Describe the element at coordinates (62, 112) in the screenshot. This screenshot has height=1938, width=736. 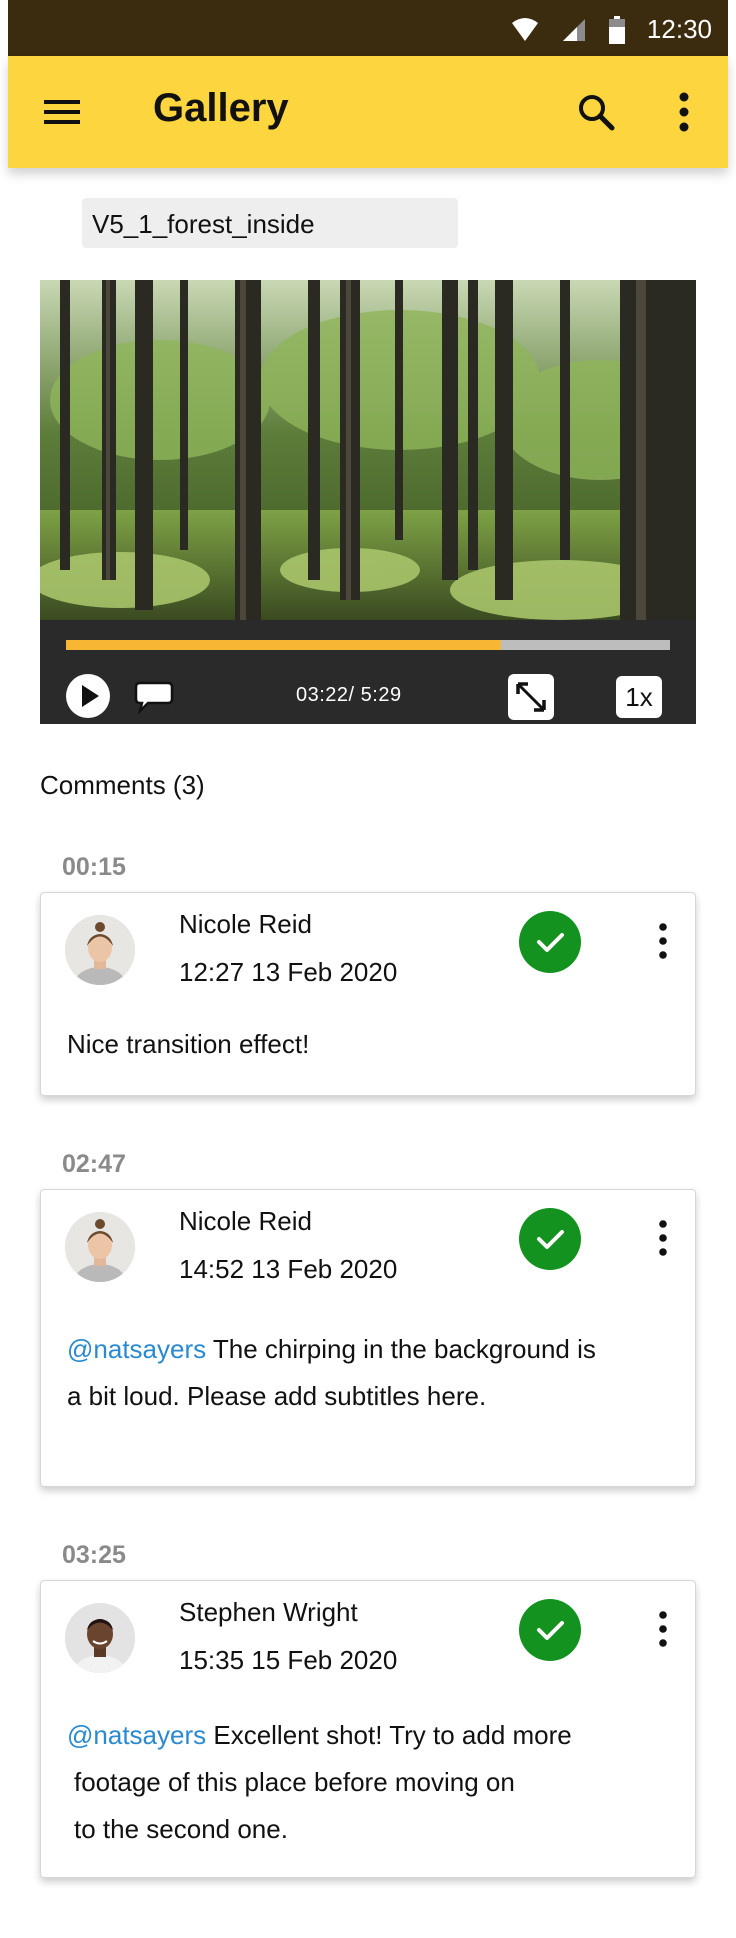
I see `menu-icon` at that location.